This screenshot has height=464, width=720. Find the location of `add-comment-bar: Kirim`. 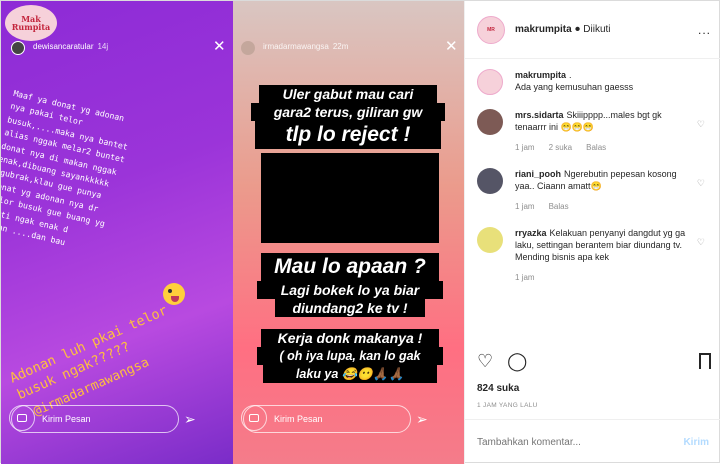

add-comment-bar: Kirim is located at coordinates (592, 441).